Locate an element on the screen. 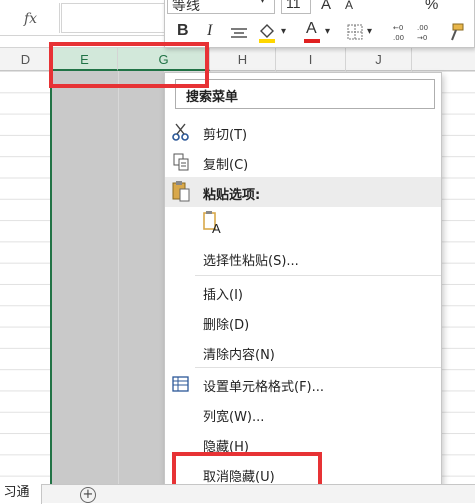 The width and height of the screenshot is (475, 504). menu-item-label: 复制(C) is located at coordinates (226, 165).